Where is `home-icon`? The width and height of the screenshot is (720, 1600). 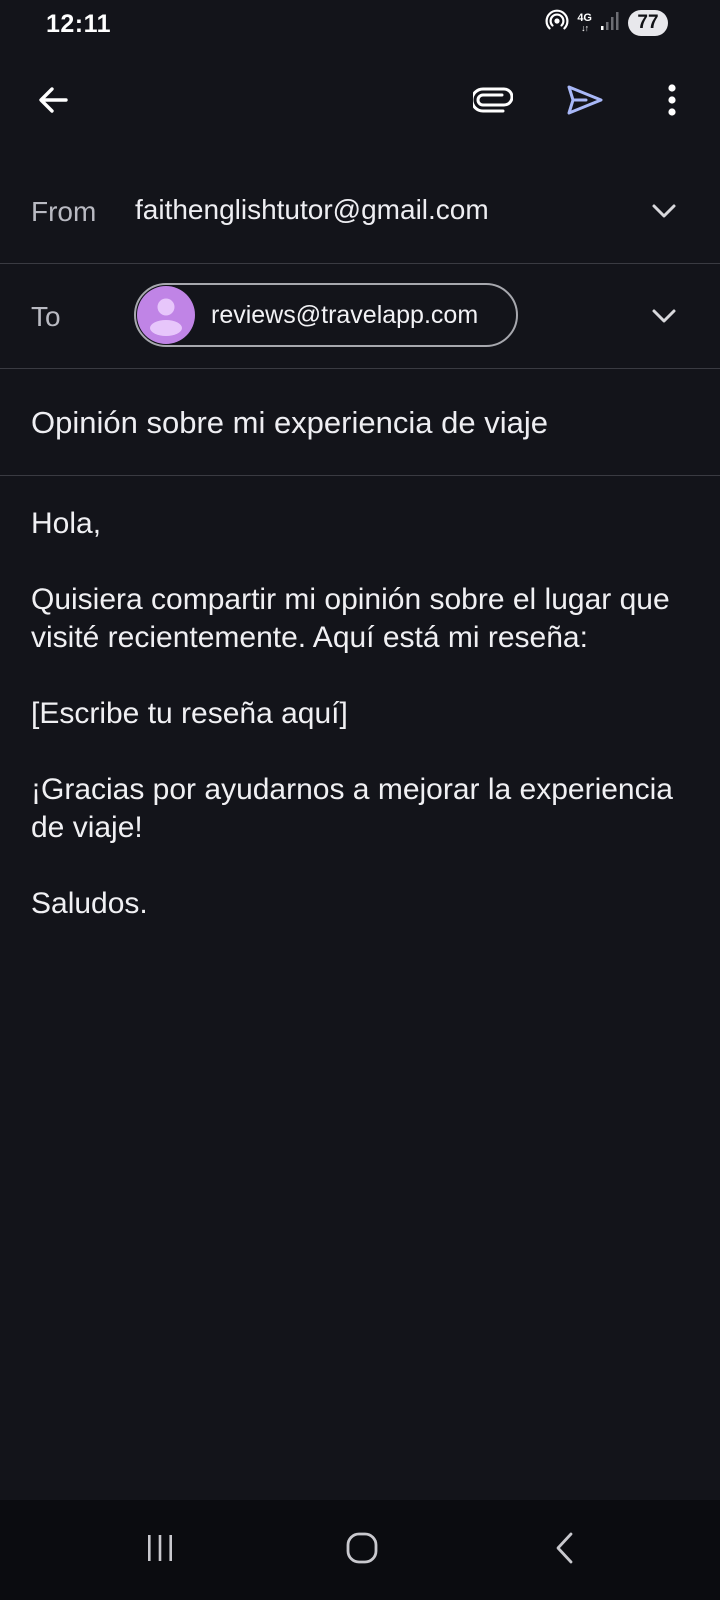 home-icon is located at coordinates (362, 1550).